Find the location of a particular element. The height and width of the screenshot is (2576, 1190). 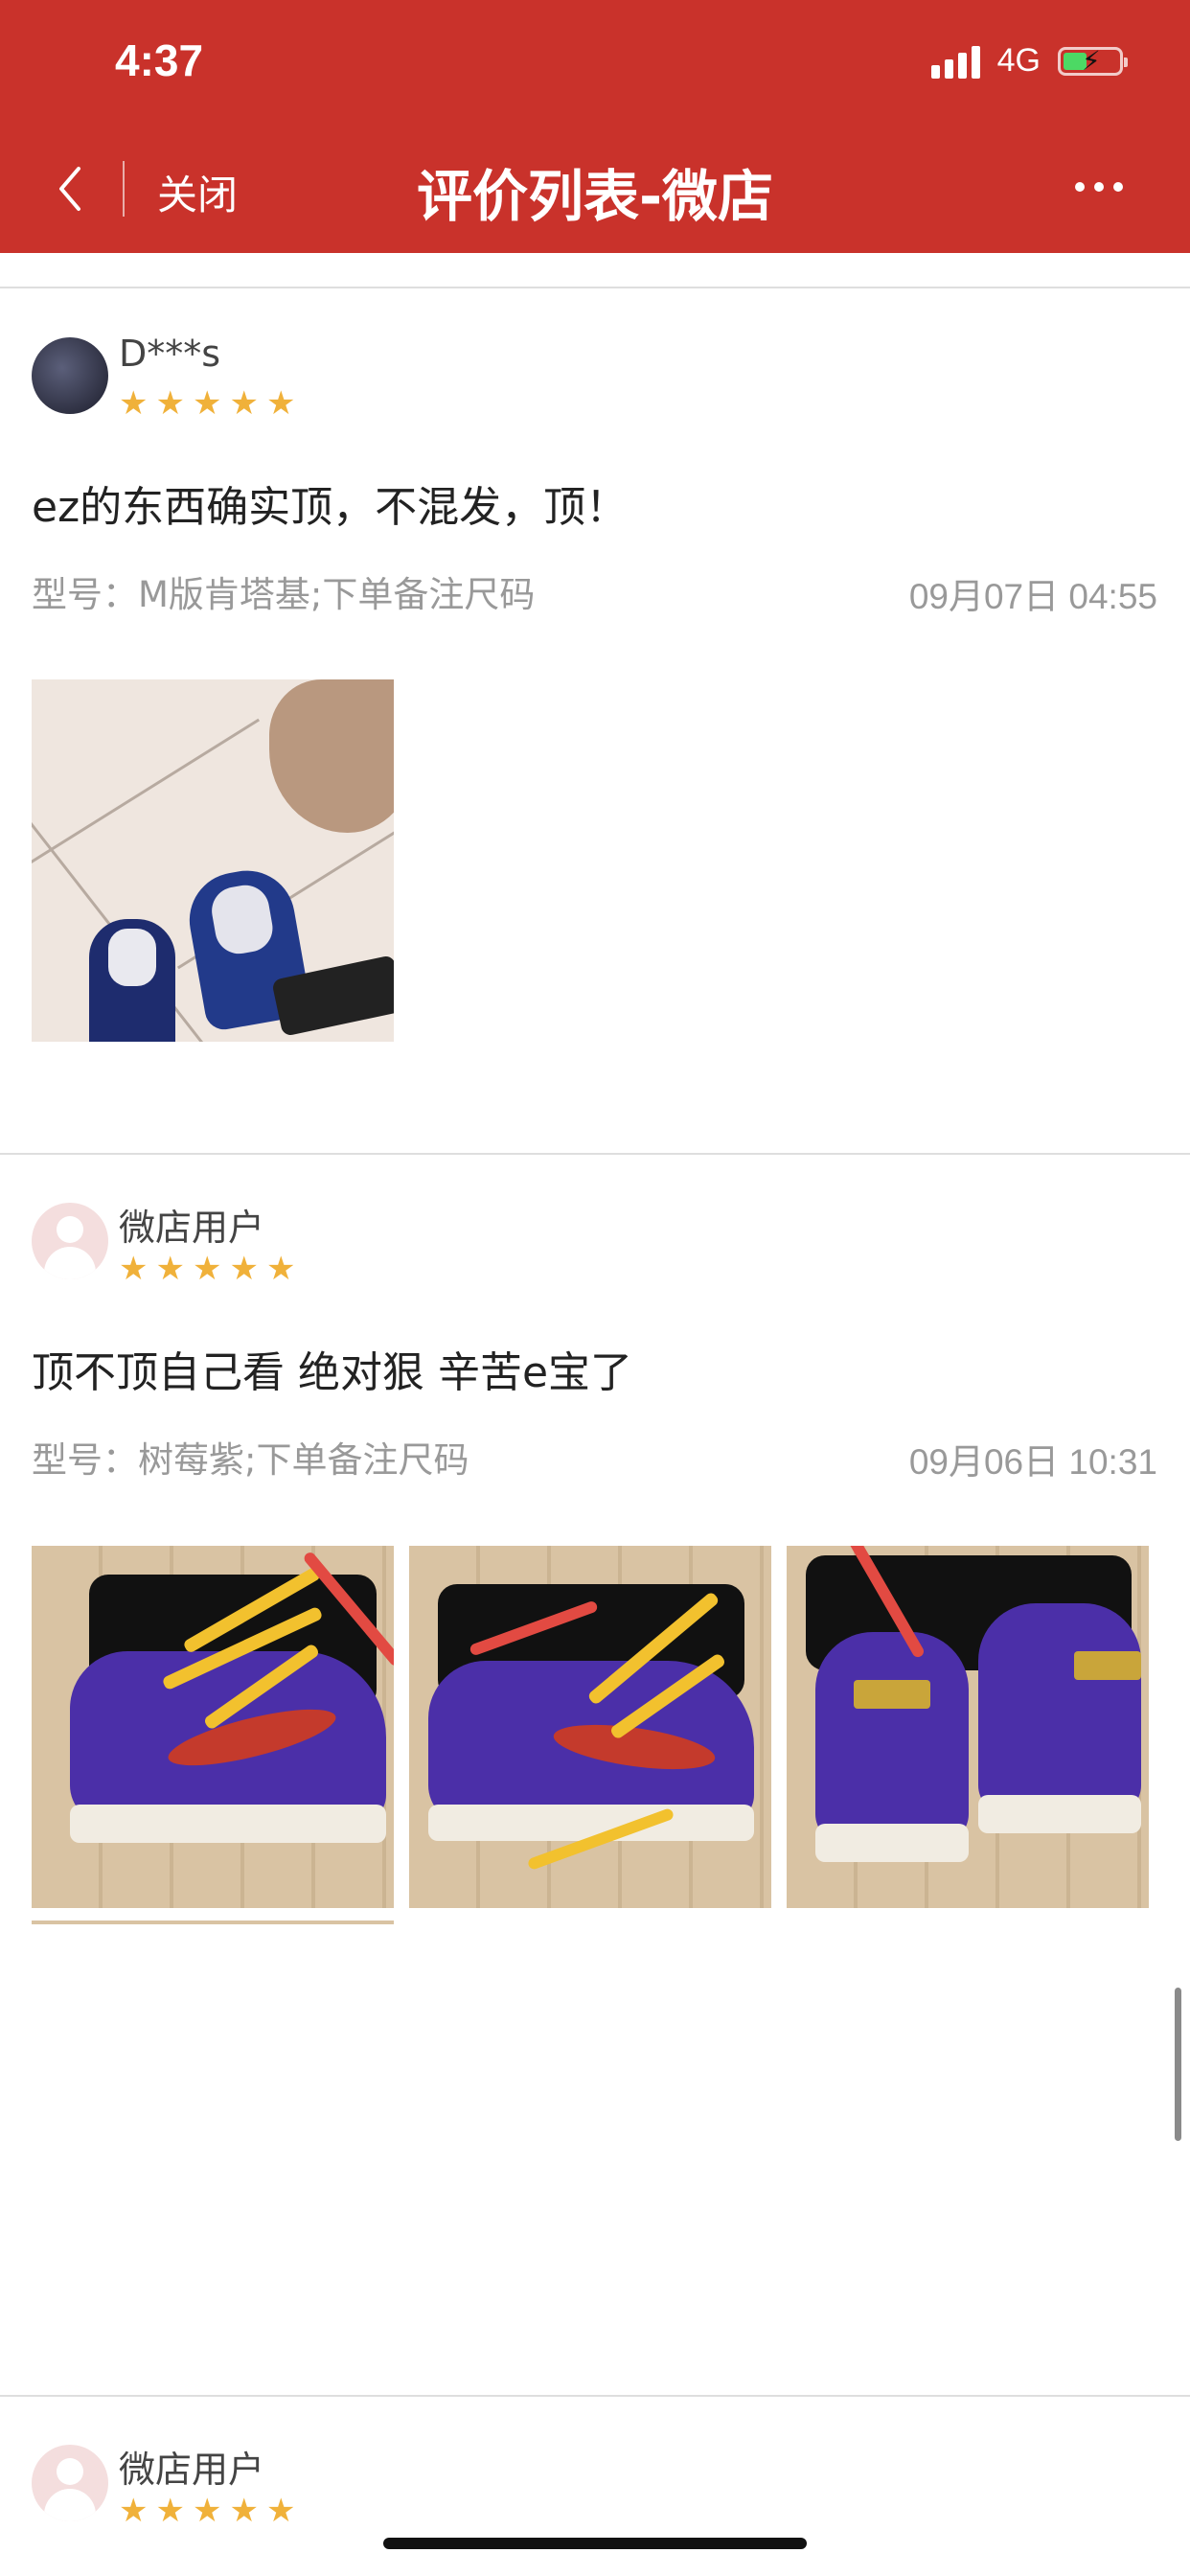

page-title: 评价列表-微店 is located at coordinates (595, 196).